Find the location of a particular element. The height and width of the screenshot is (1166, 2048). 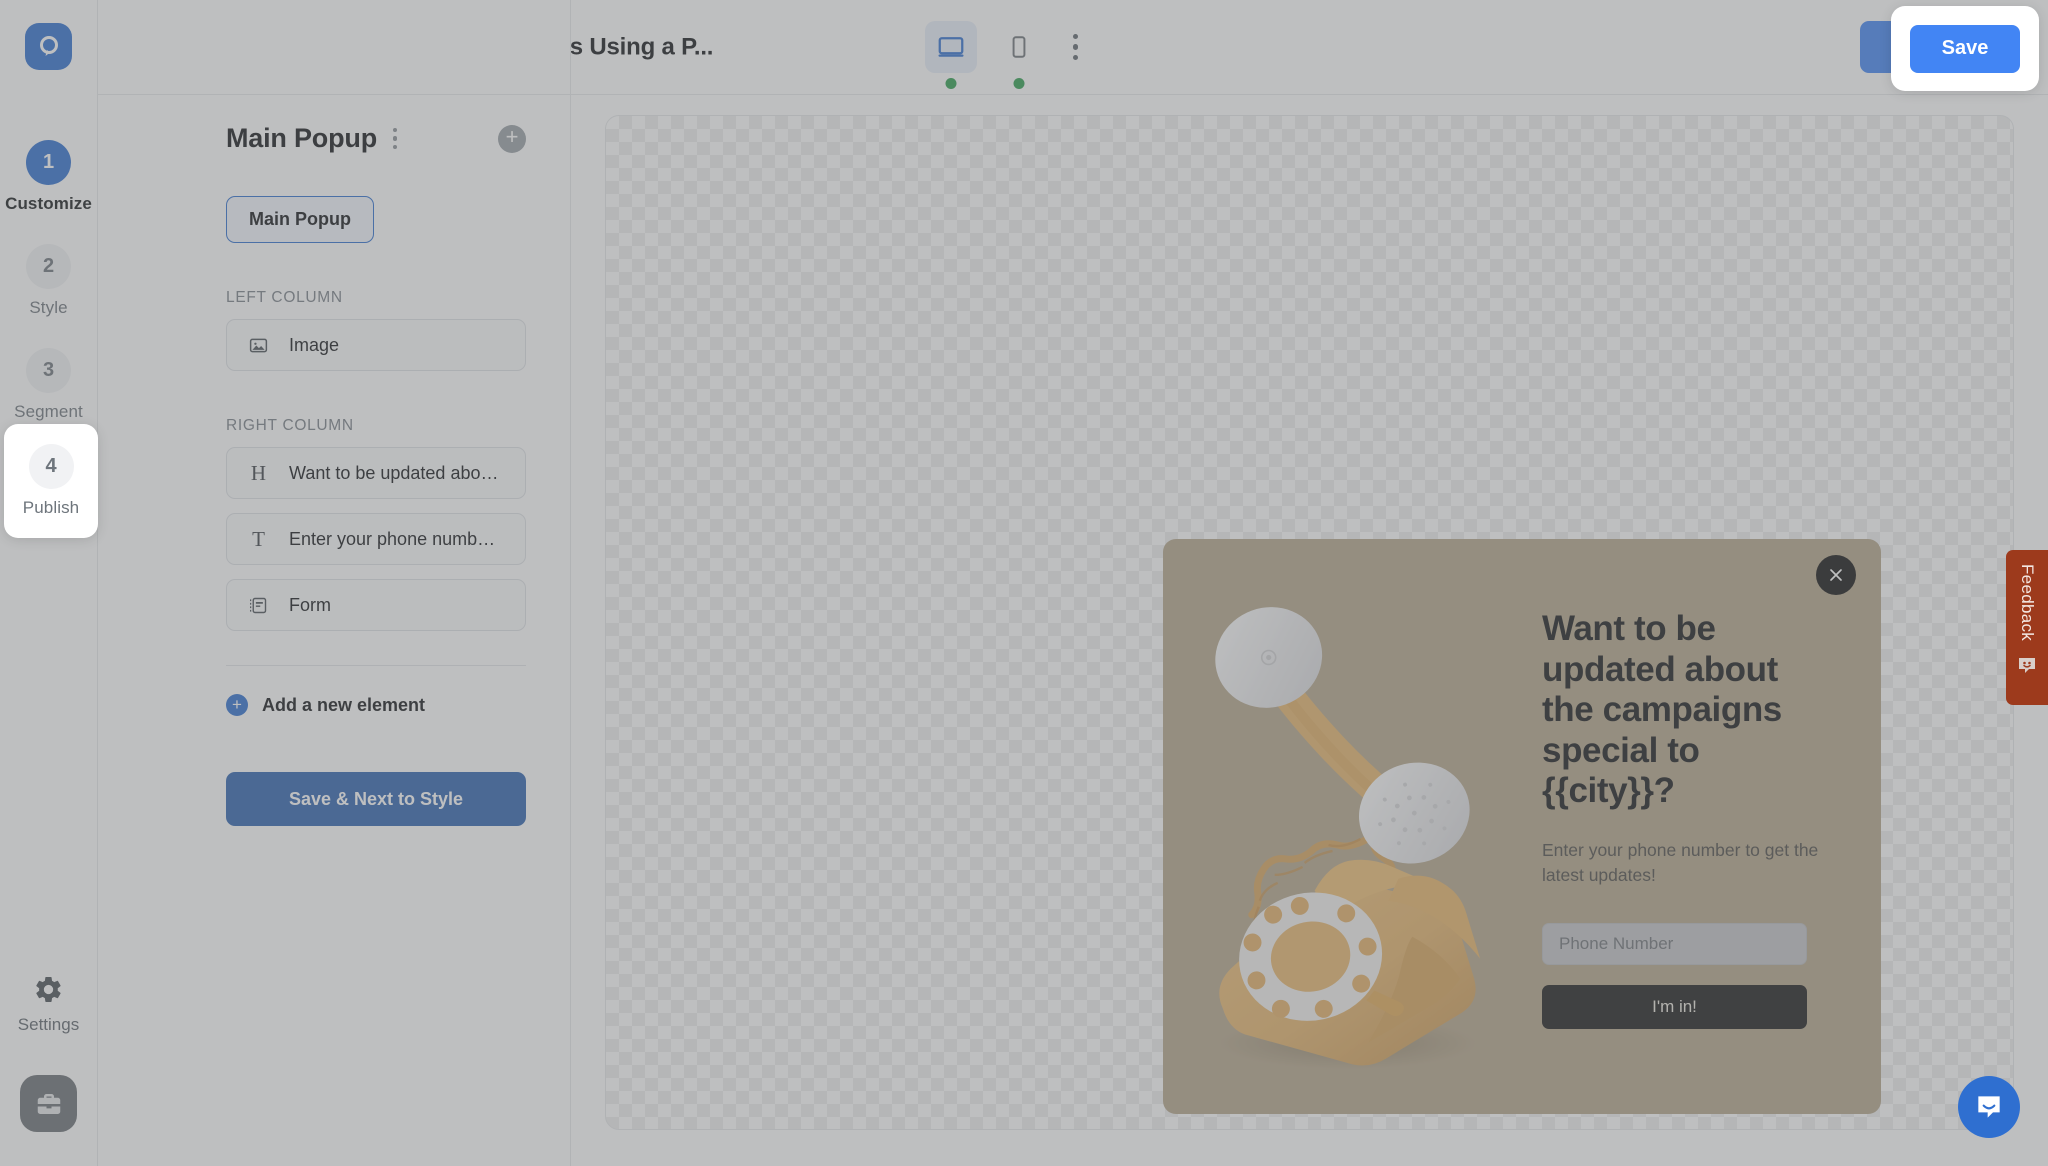

desktop-status-dot is located at coordinates (950, 83).